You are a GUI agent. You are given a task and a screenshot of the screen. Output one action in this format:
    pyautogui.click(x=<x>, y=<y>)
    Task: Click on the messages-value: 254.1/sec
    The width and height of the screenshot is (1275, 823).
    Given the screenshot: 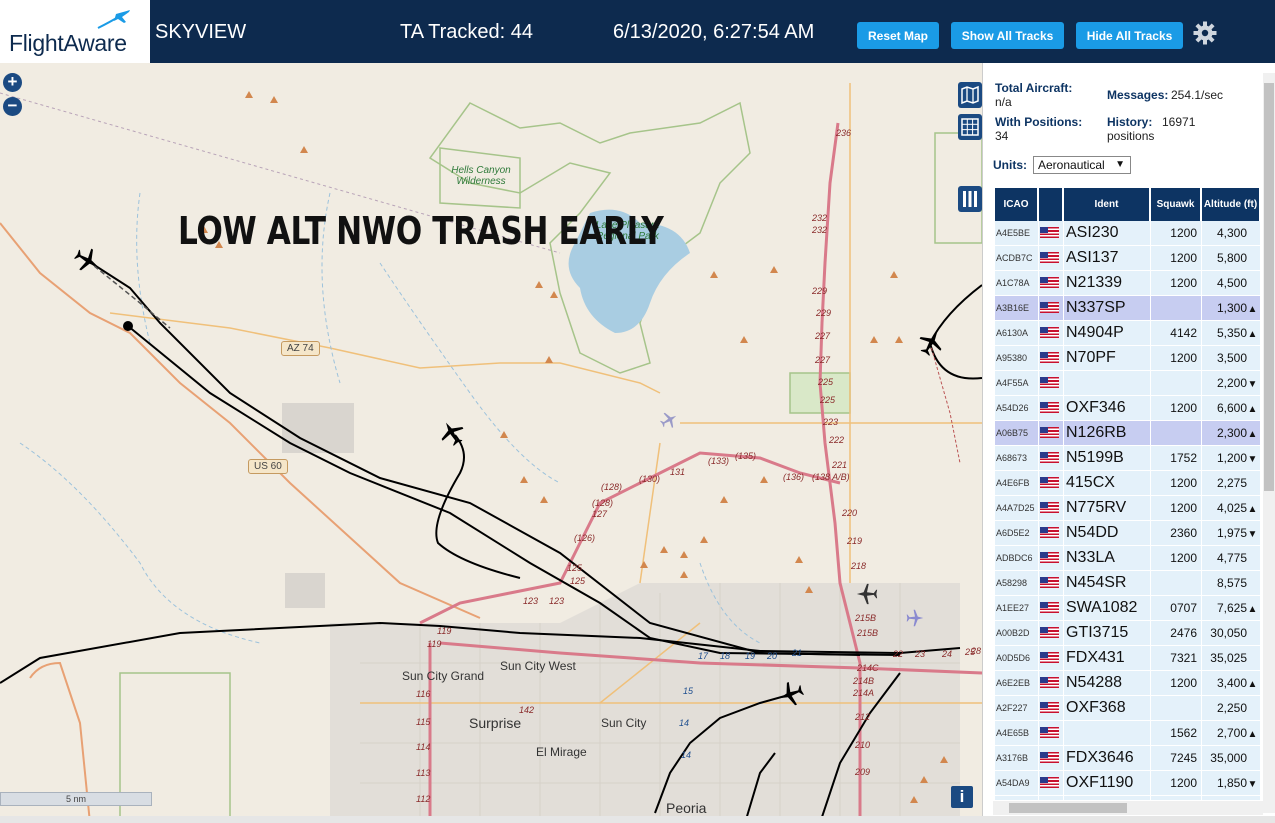 What is the action you would take?
    pyautogui.click(x=1197, y=95)
    